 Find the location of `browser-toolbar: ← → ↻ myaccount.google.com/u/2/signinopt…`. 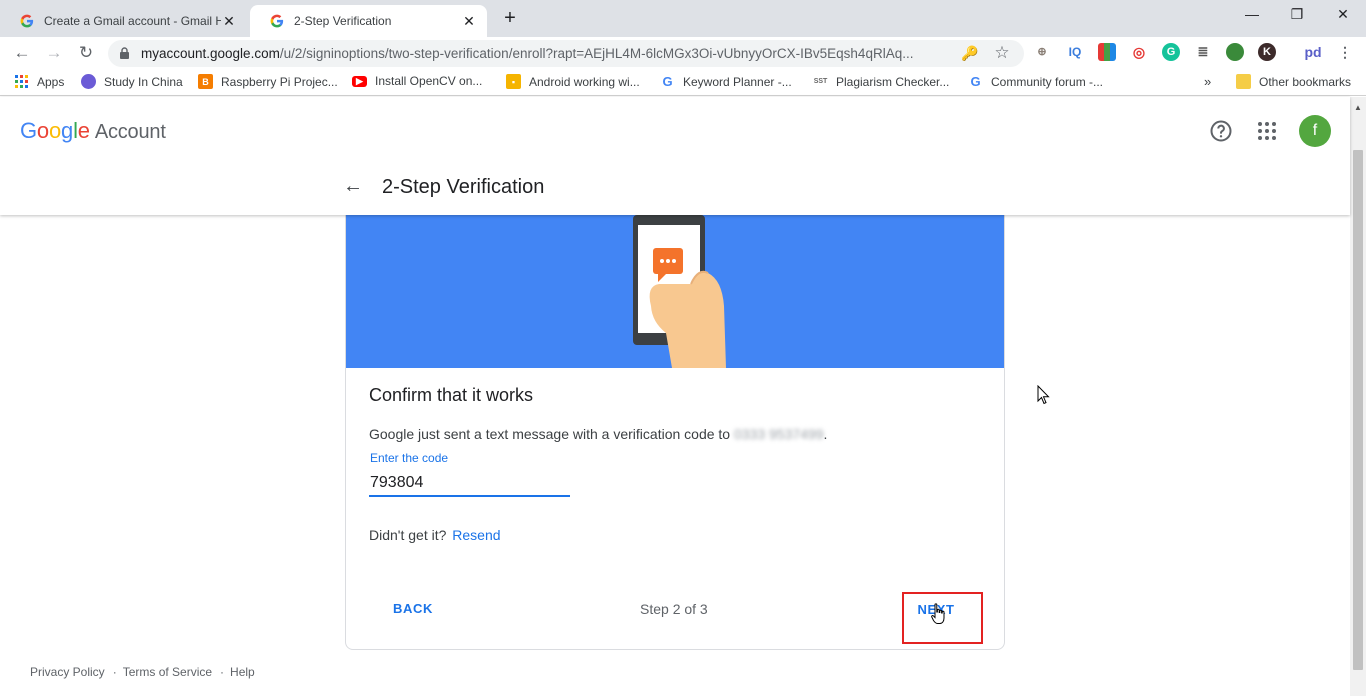

browser-toolbar: ← → ↻ myaccount.google.com/u/2/signinopt… is located at coordinates (683, 53).